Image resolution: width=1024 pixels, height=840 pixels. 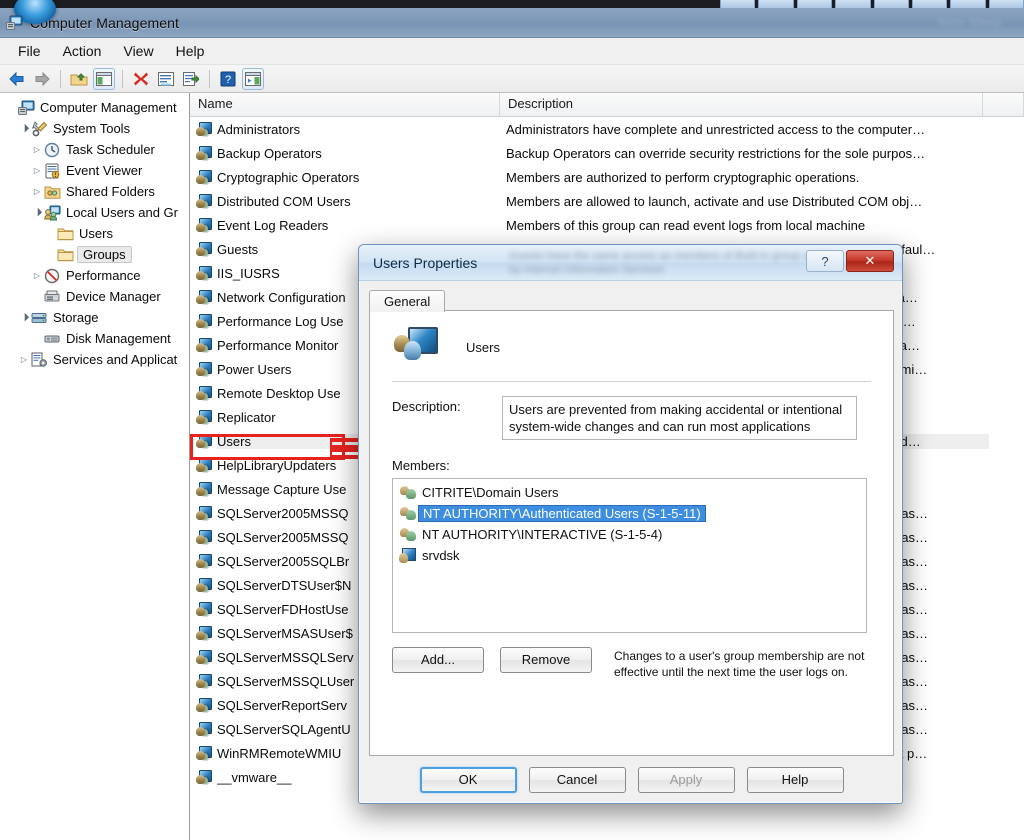 I want to click on dialog-close-button: ✕, so click(x=870, y=261).